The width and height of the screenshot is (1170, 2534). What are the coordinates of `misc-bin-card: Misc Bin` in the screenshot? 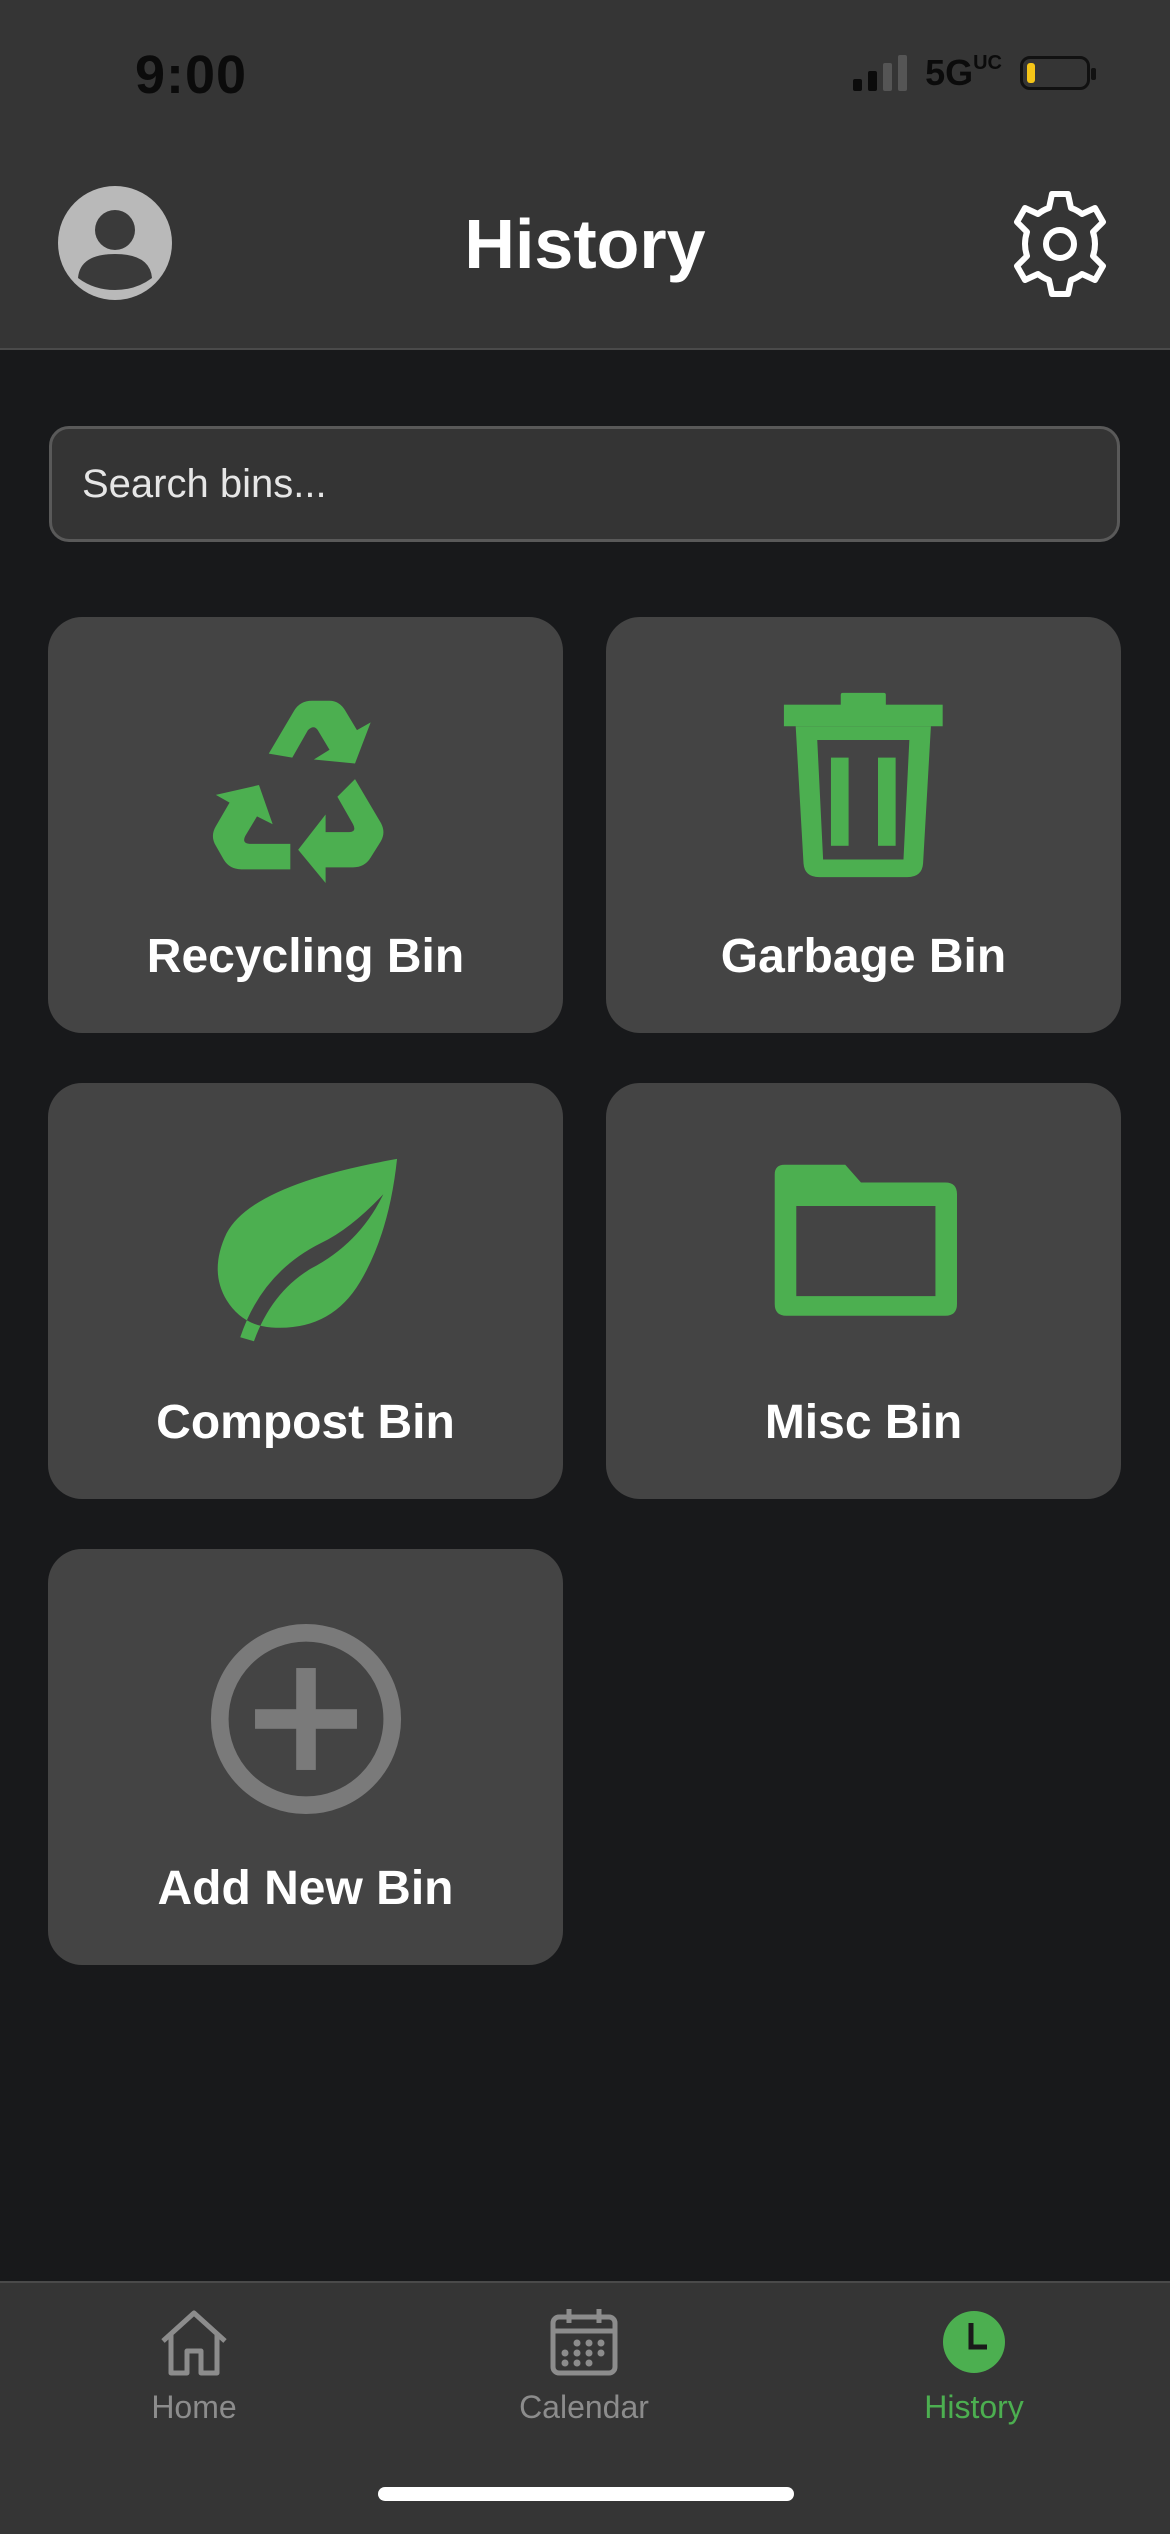 It's located at (863, 1291).